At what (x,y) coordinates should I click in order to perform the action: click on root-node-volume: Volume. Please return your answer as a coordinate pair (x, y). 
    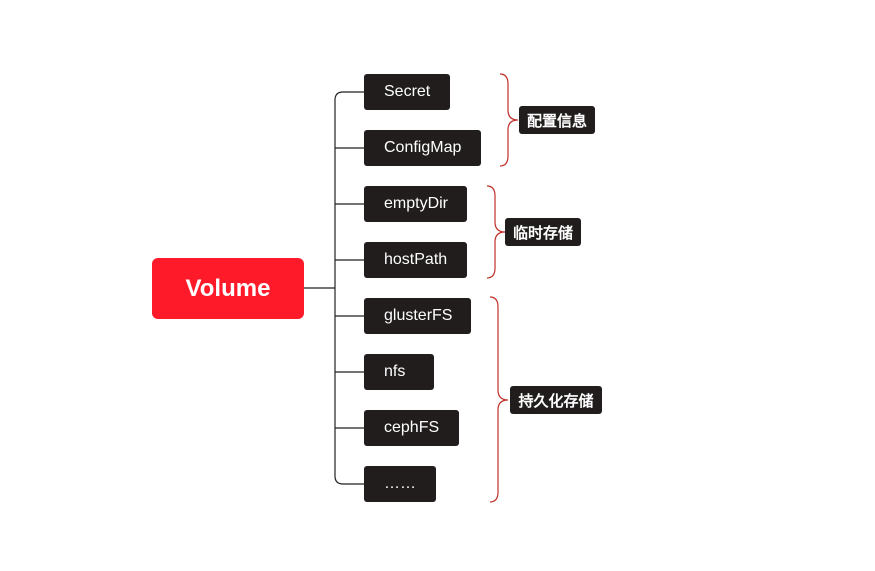
    Looking at the image, I should click on (228, 288).